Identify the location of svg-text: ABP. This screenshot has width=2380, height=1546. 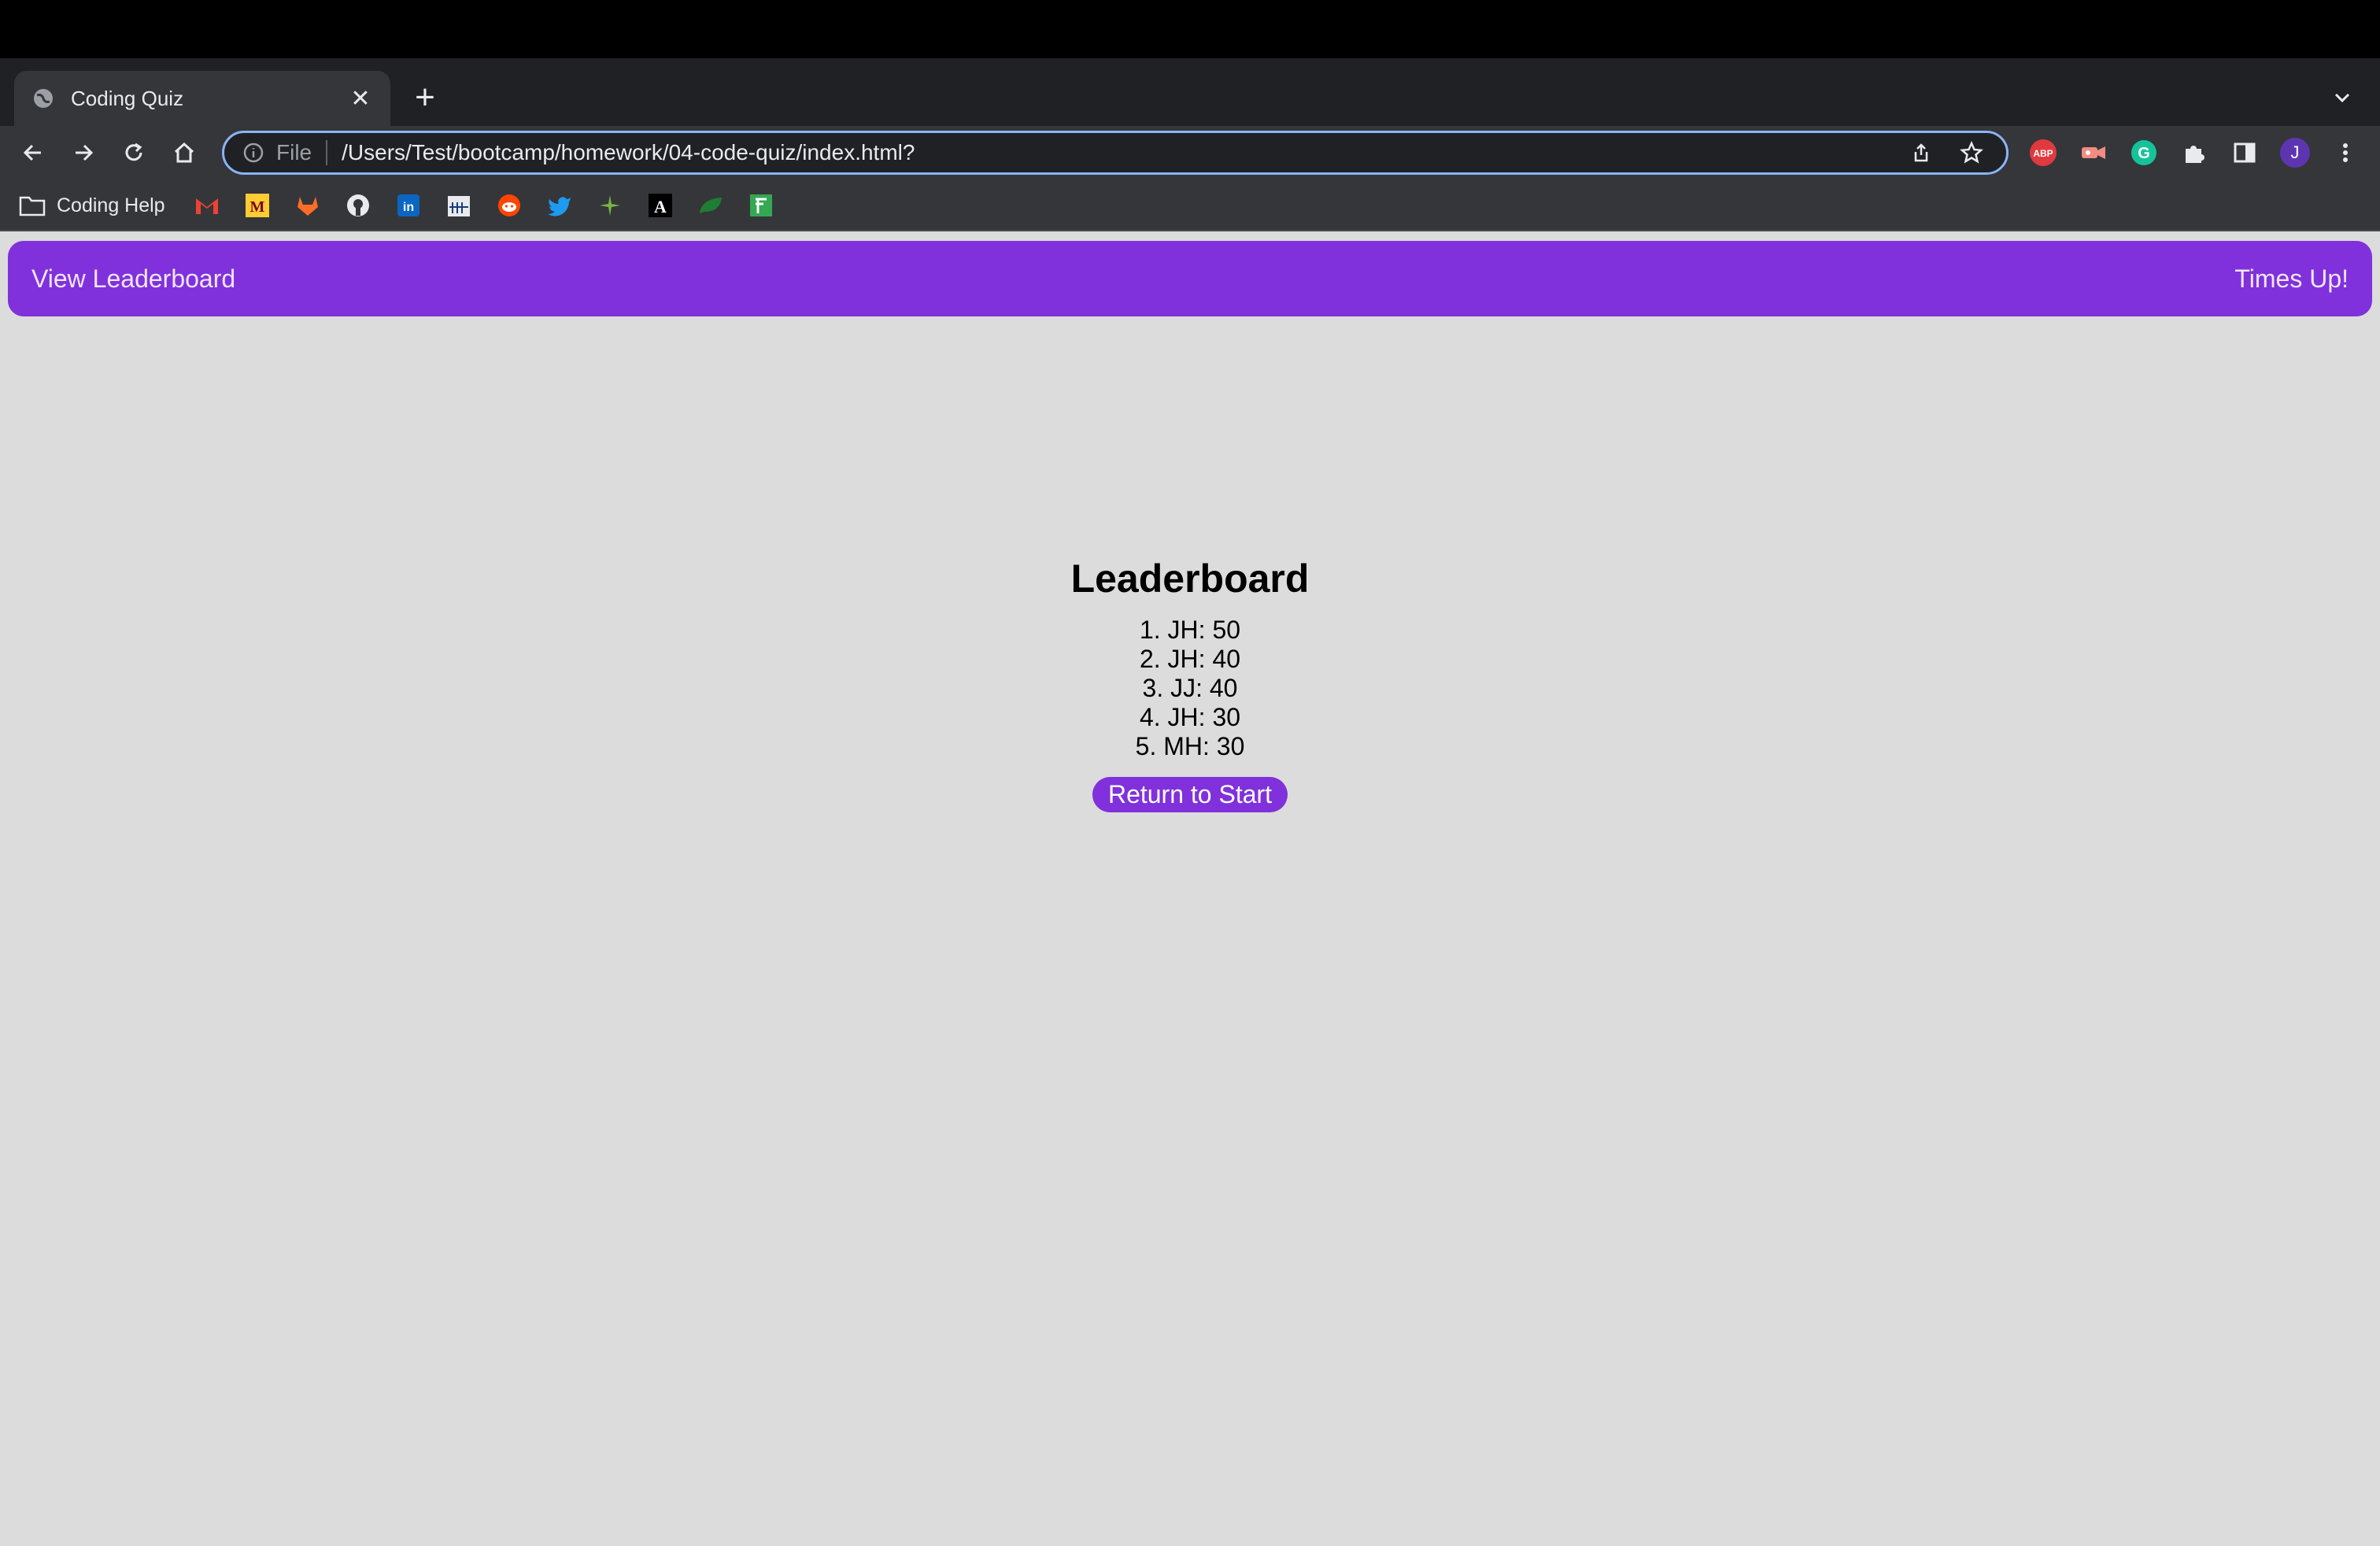
(2043, 153).